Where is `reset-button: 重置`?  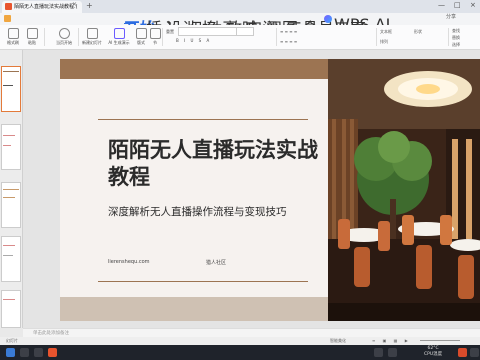
reset-button: 重置 is located at coordinates (170, 32).